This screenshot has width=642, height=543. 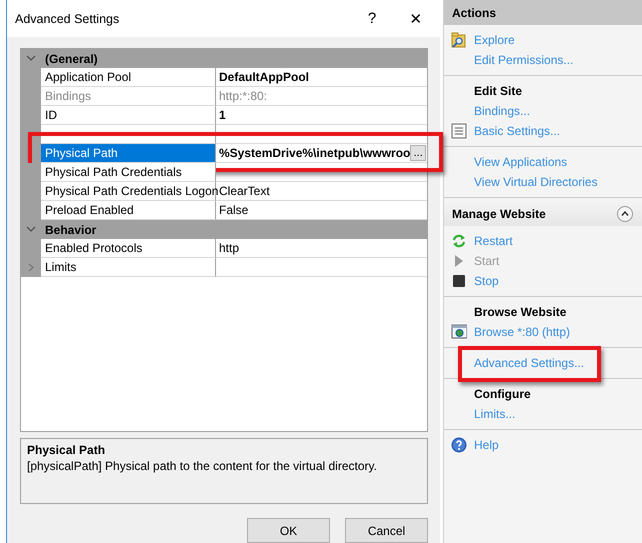 What do you see at coordinates (128, 191) in the screenshot?
I see `property-name: Physical Path Credentials Logon` at bounding box center [128, 191].